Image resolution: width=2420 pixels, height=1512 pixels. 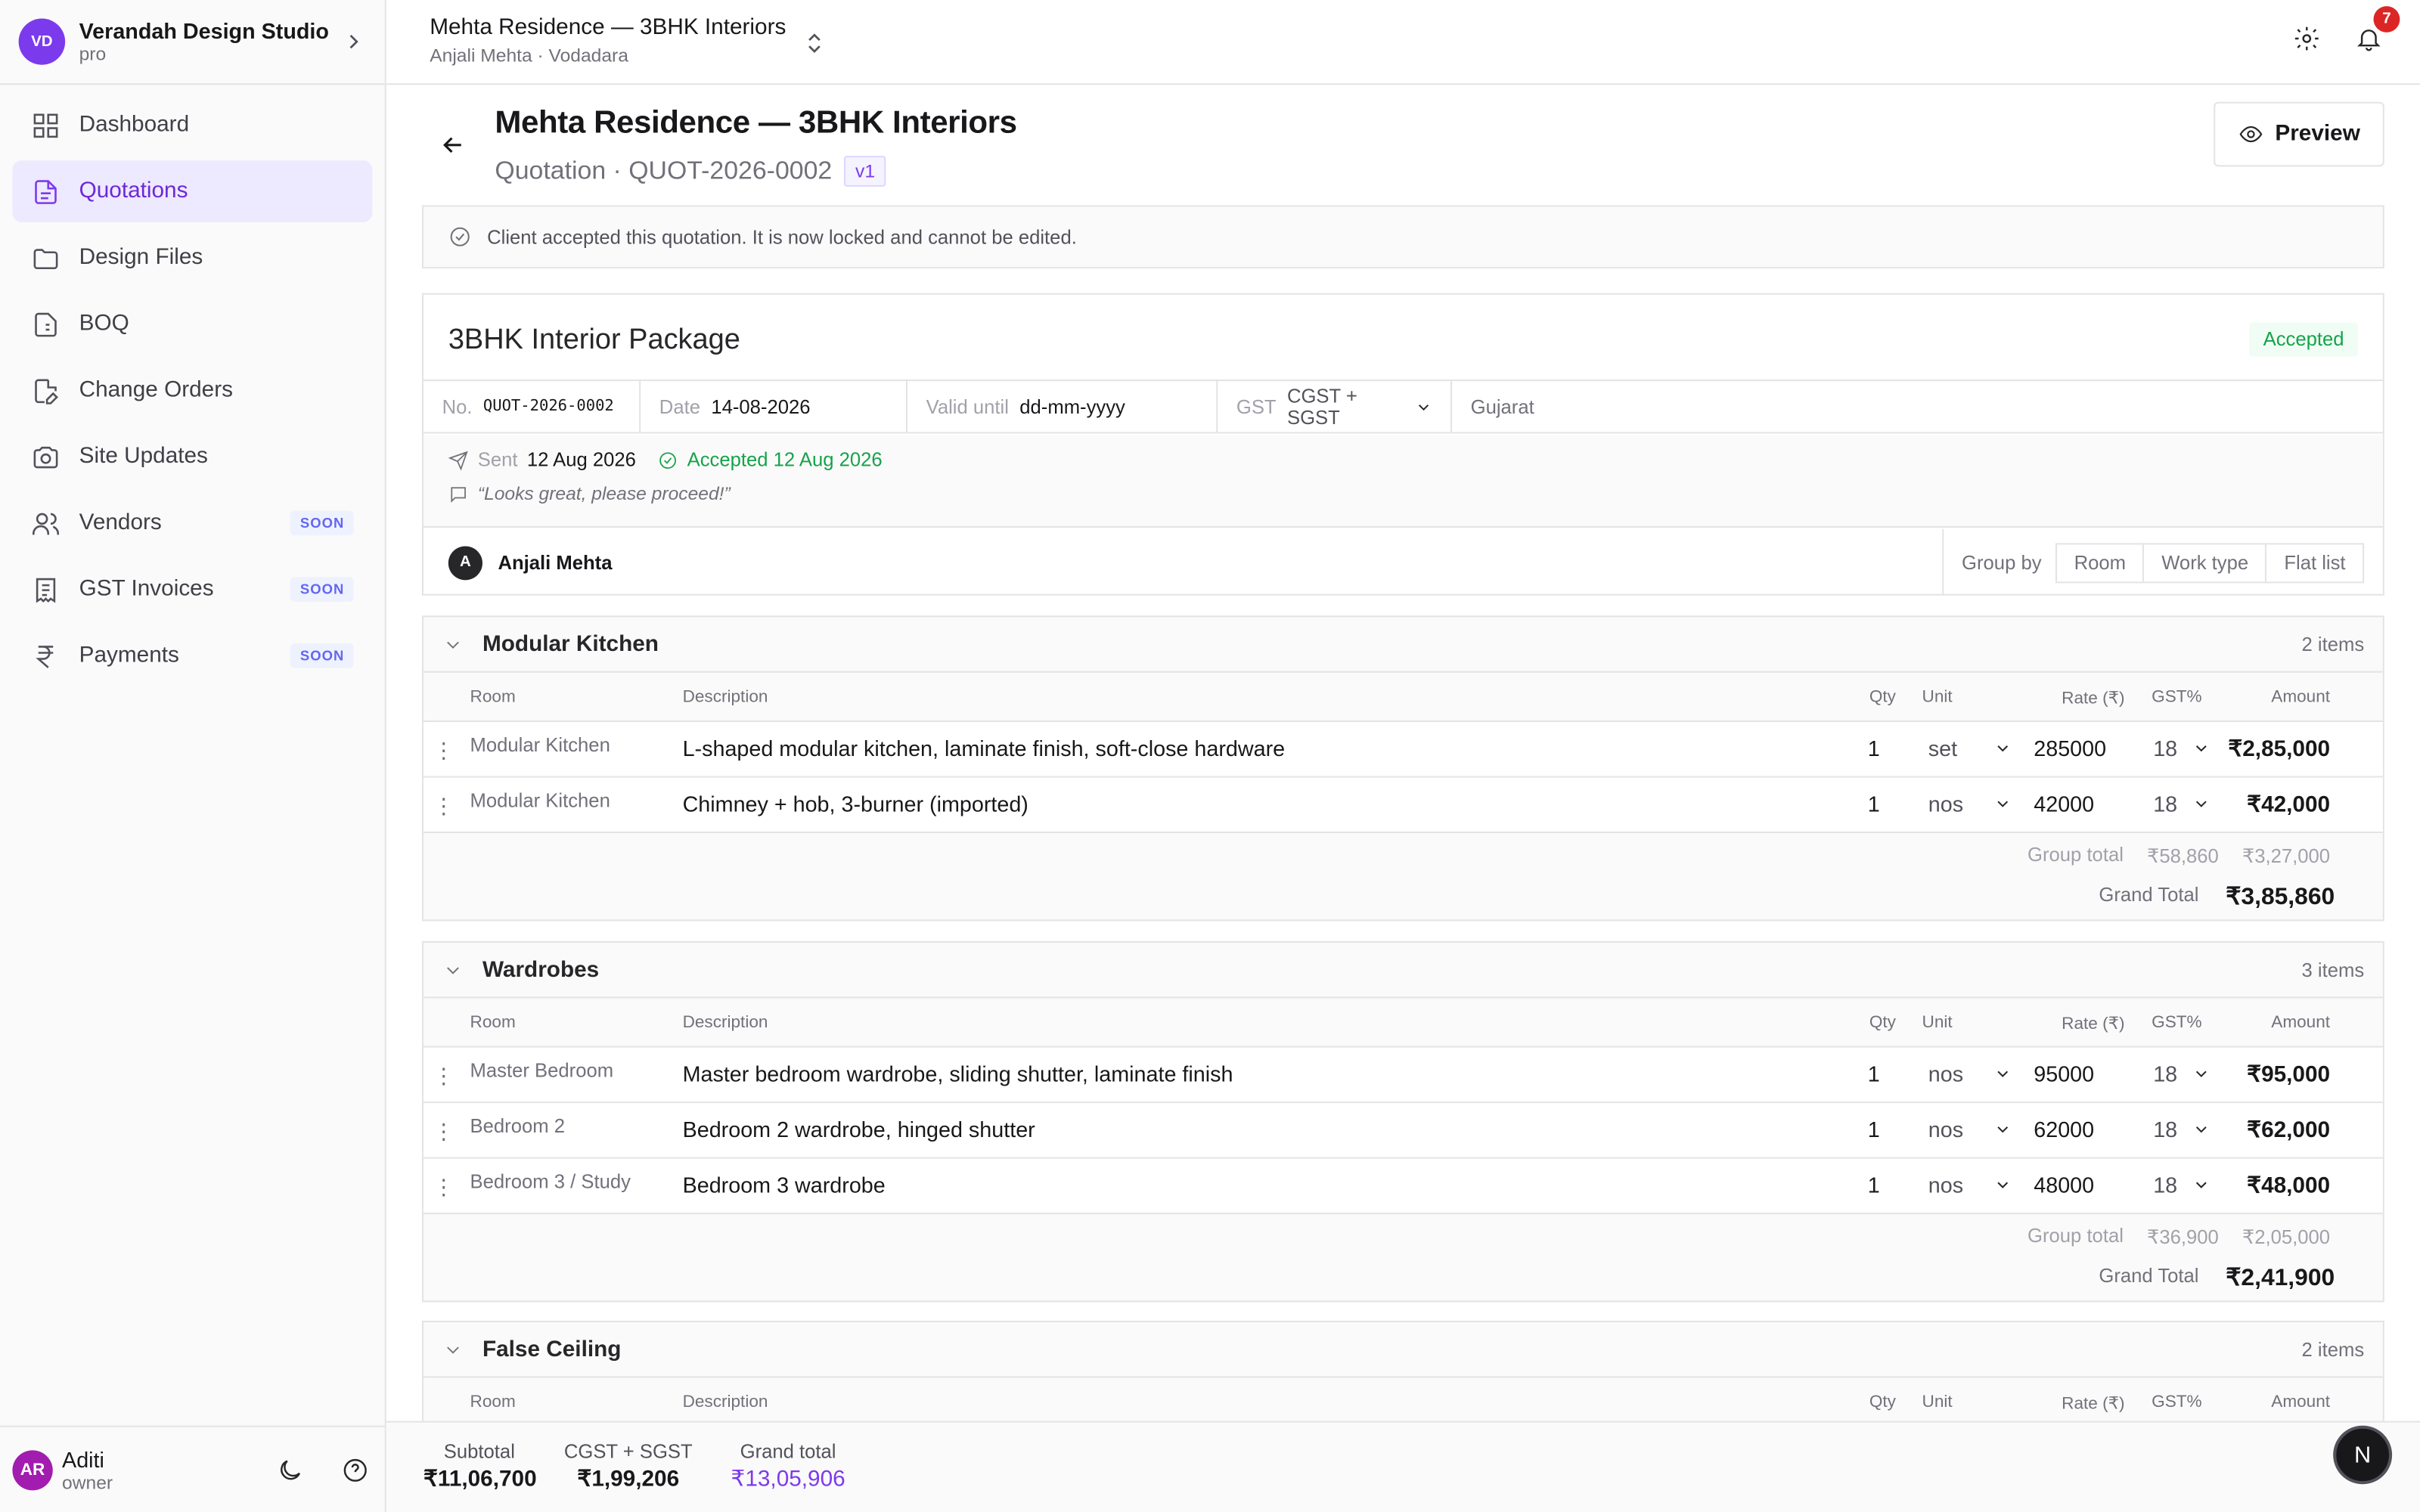 What do you see at coordinates (45, 258) in the screenshot?
I see `folder-icon` at bounding box center [45, 258].